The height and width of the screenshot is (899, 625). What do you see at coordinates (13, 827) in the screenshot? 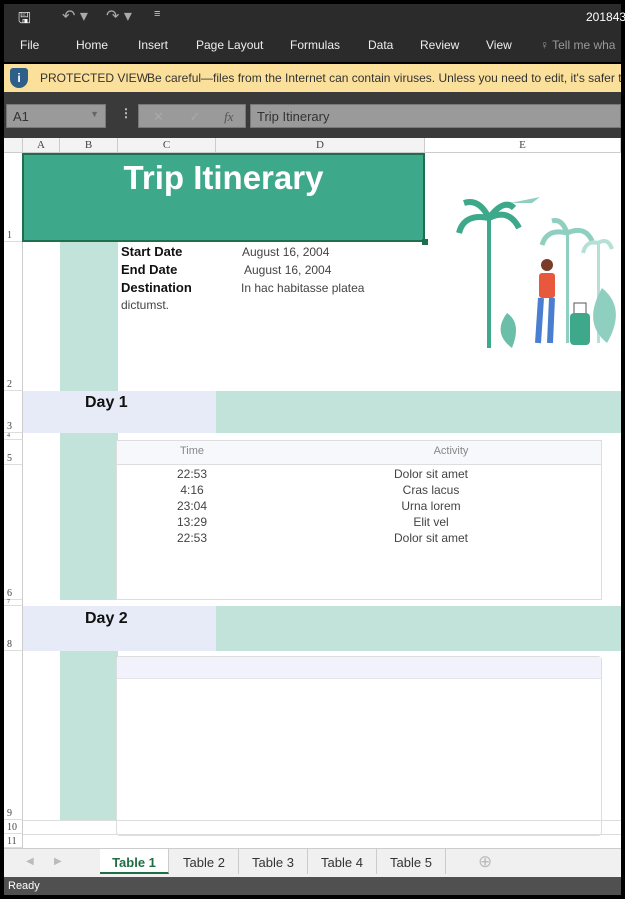
I see `row-header-10: 10` at bounding box center [13, 827].